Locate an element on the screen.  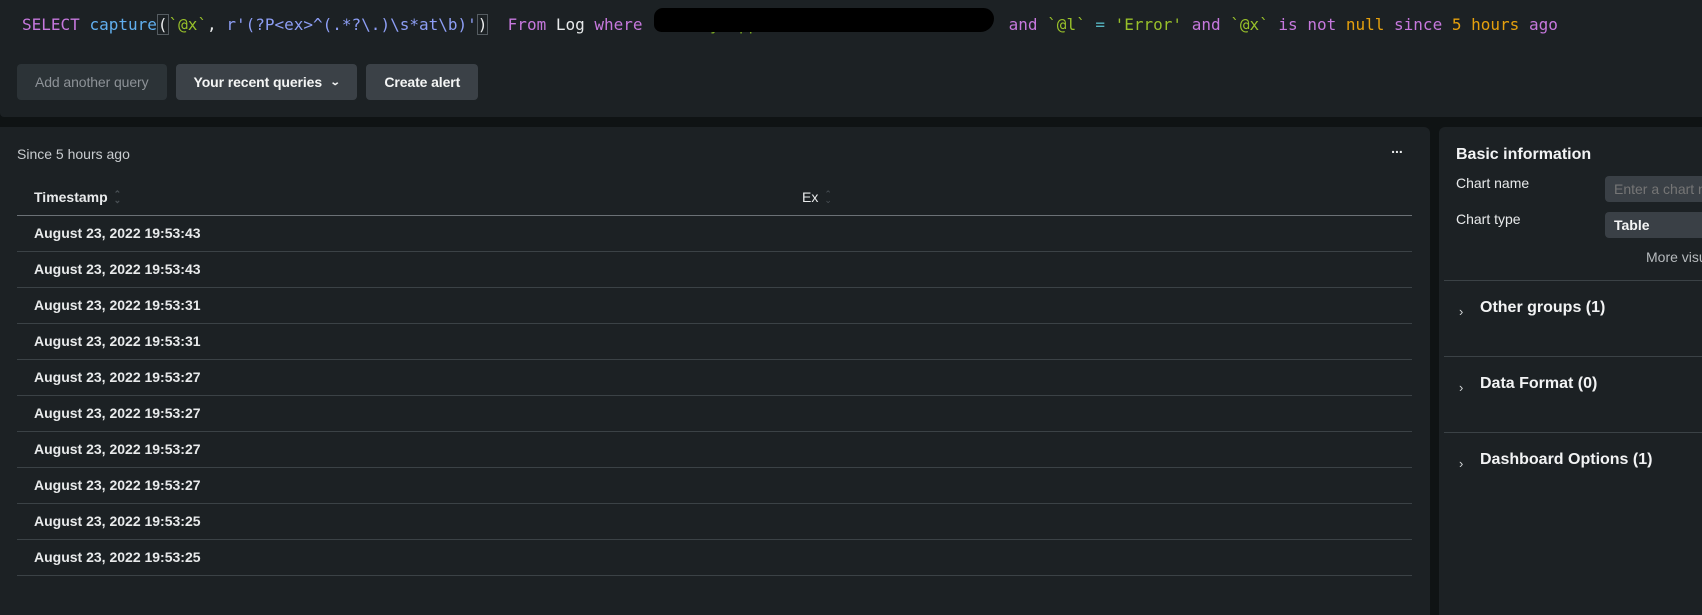
equals-operator: = is located at coordinates (1100, 24).